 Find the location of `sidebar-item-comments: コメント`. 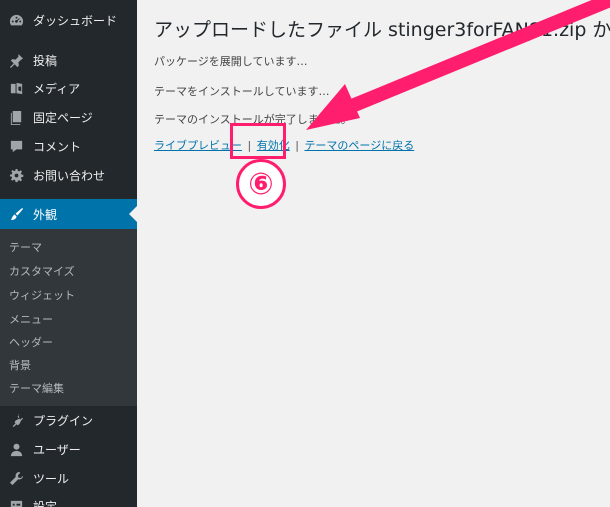

sidebar-item-comments: コメント is located at coordinates (68, 146).